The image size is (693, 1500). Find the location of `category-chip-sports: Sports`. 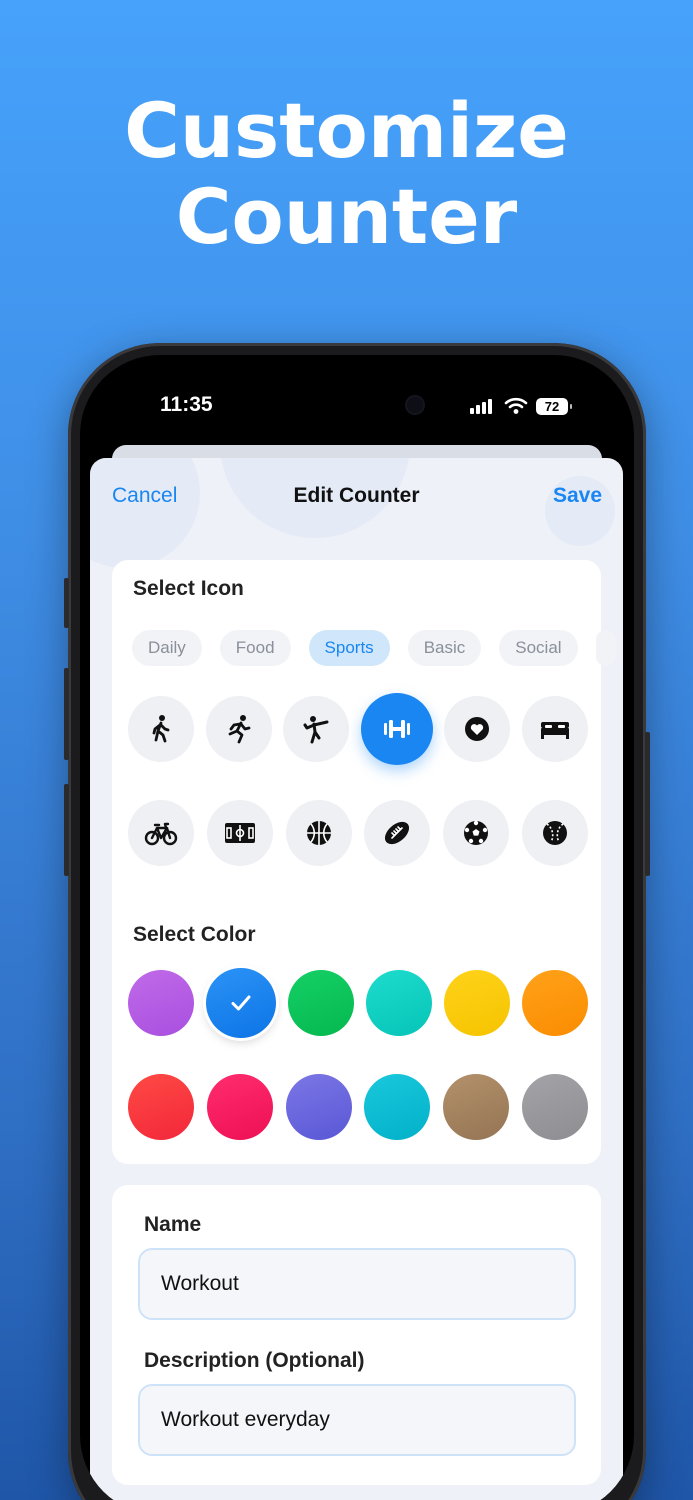

category-chip-sports: Sports is located at coordinates (349, 648).